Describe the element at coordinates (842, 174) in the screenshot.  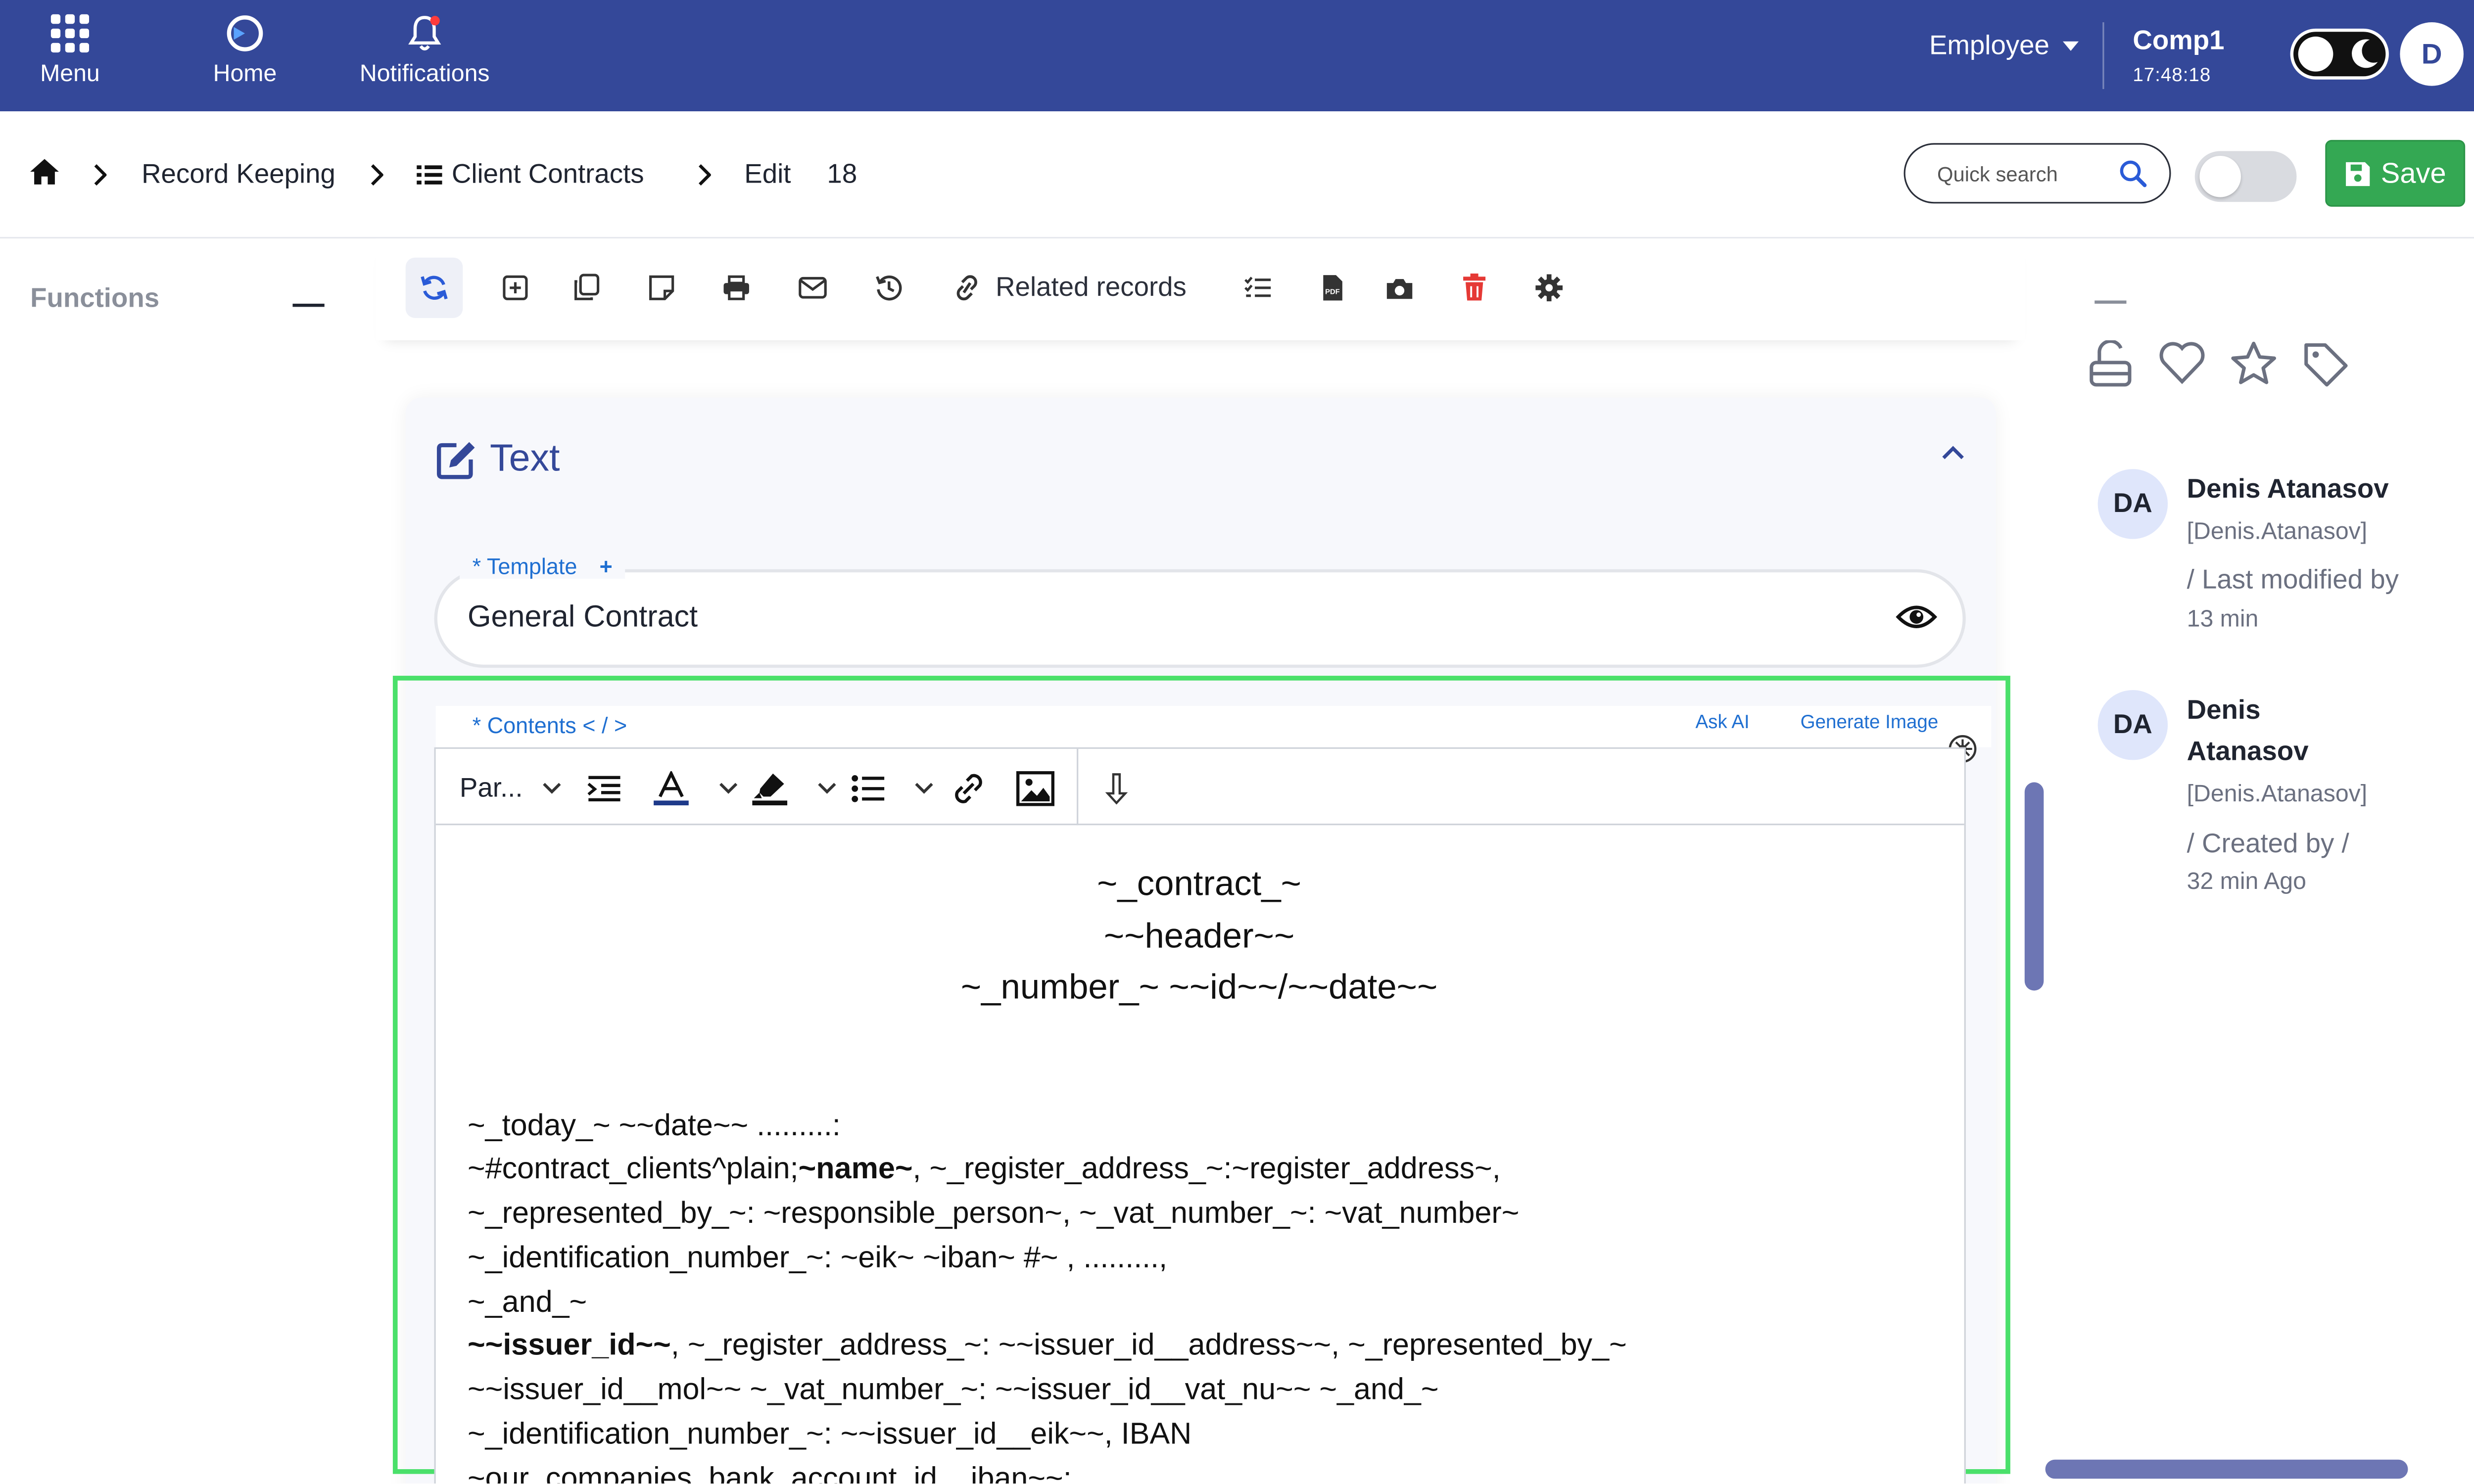
I see `record-id: 18` at that location.